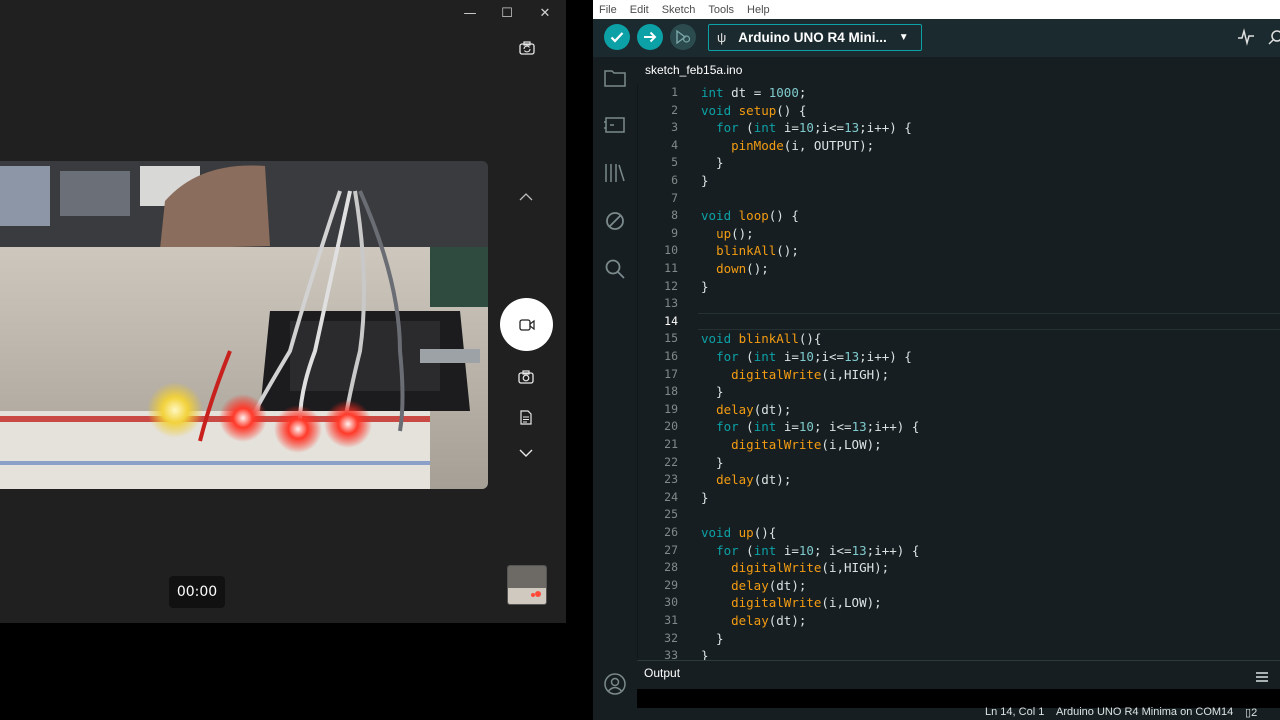 This screenshot has height=720, width=1280. I want to click on line-number: 9, so click(674, 232).